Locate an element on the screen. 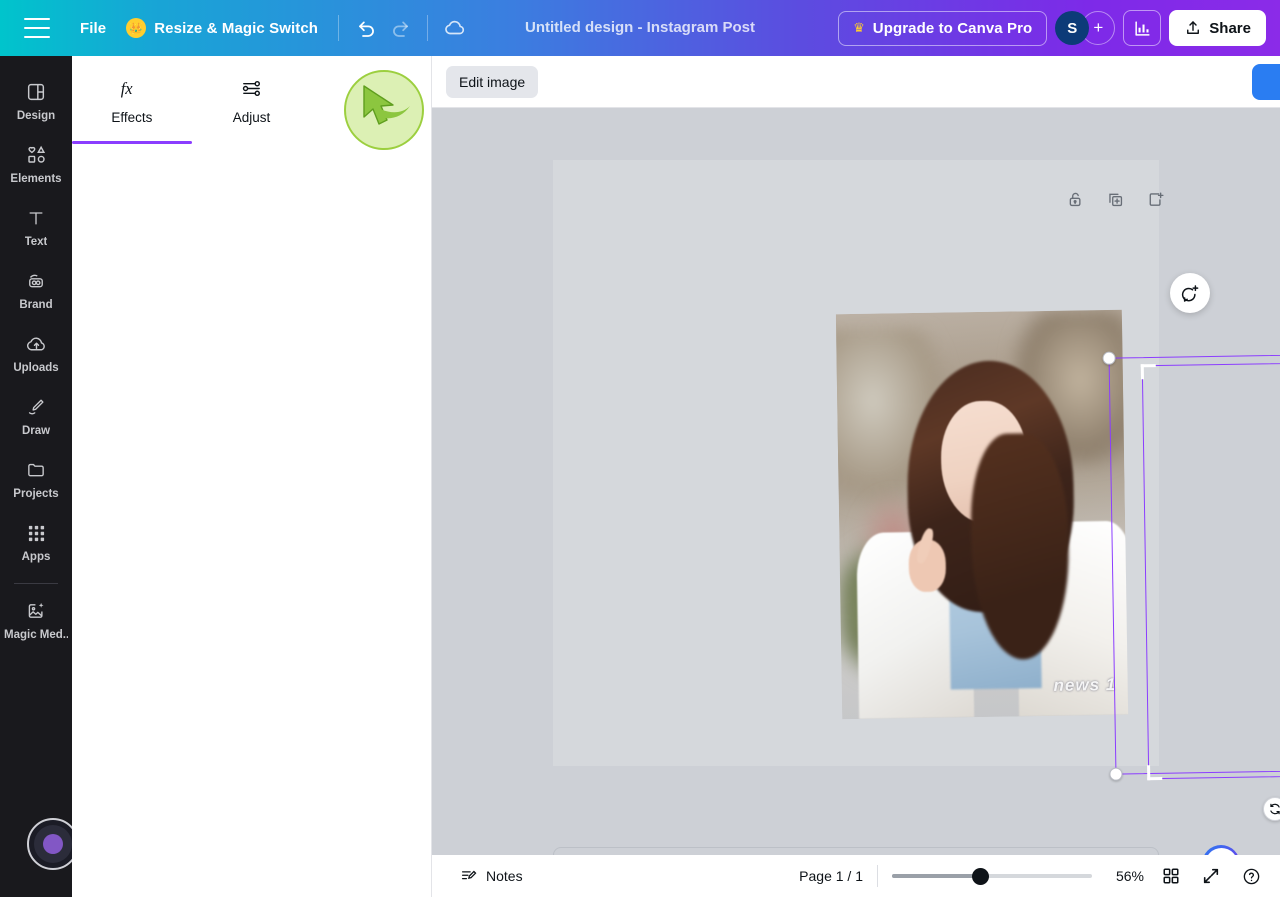 This screenshot has width=1280, height=897. sidebar-label-draw: Draw is located at coordinates (36, 431).